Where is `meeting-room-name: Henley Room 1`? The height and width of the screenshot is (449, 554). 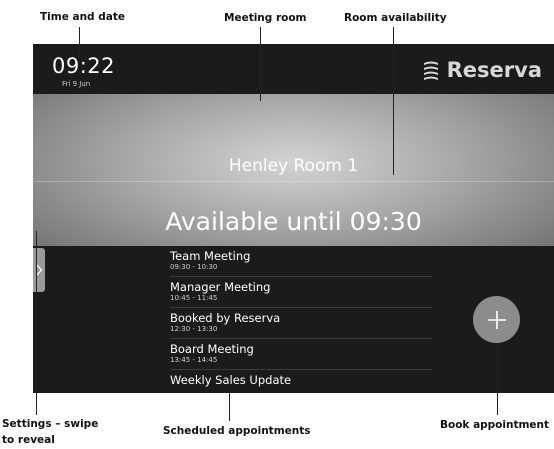
meeting-room-name: Henley Room 1 is located at coordinates (293, 166).